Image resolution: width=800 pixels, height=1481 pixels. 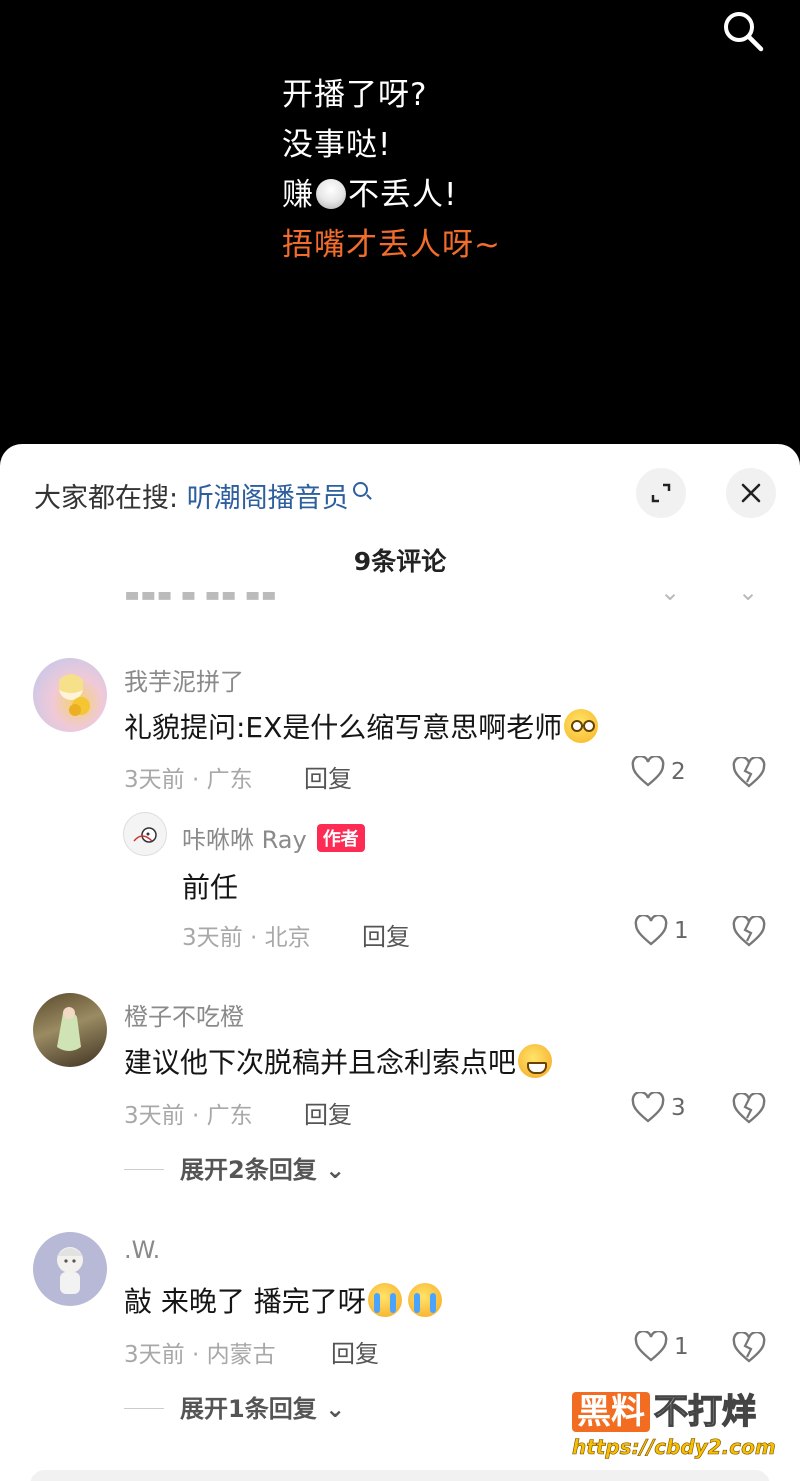 I want to click on comment-text: 建议他下次脱稿并且念利索点吧, so click(x=338, y=1061).